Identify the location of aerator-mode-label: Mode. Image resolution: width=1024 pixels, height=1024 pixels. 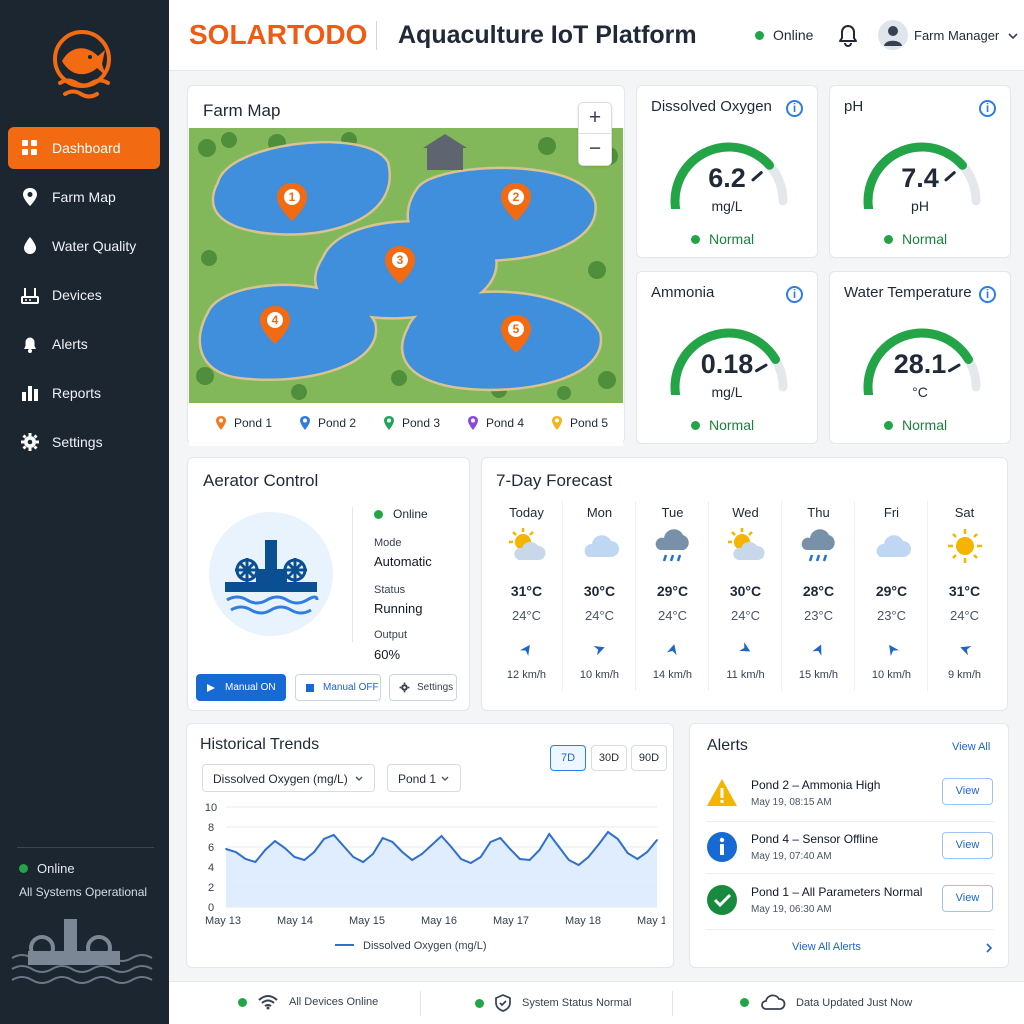
(388, 543).